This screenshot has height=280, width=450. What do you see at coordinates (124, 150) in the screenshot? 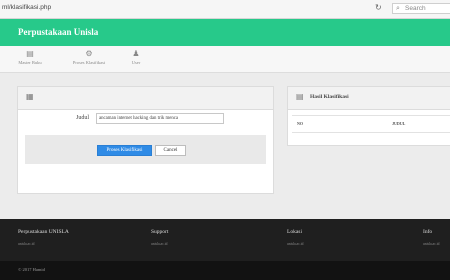
I see `proses-klasifikasi-button: Proses Klasifikasi` at bounding box center [124, 150].